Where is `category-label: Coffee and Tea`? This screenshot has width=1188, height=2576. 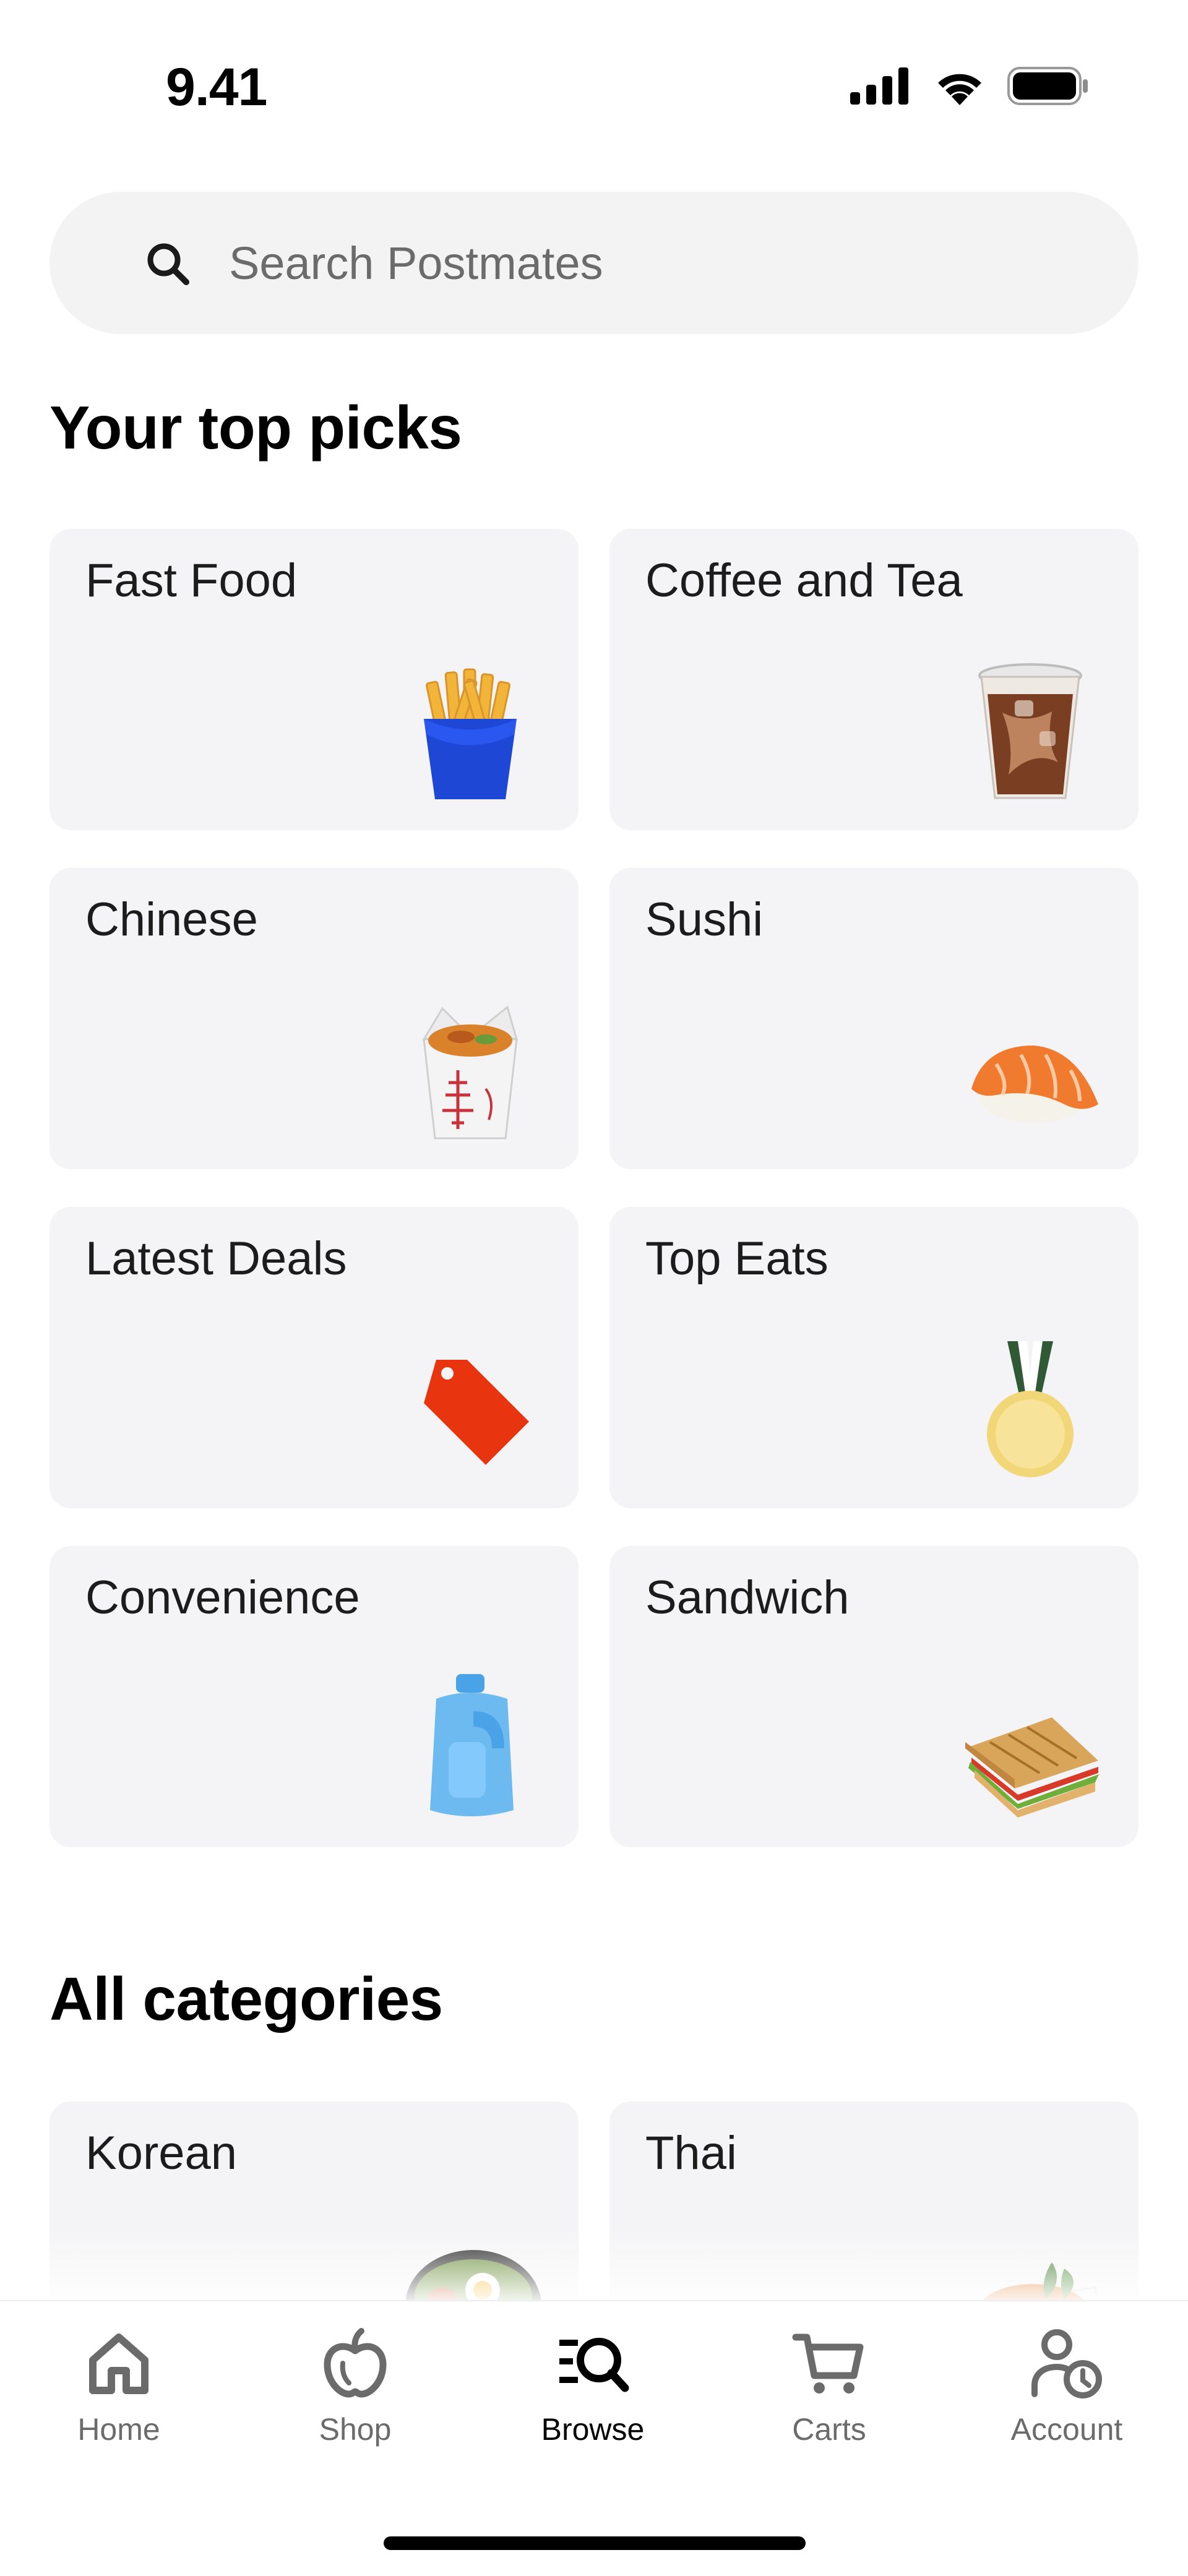
category-label: Coffee and Tea is located at coordinates (804, 580).